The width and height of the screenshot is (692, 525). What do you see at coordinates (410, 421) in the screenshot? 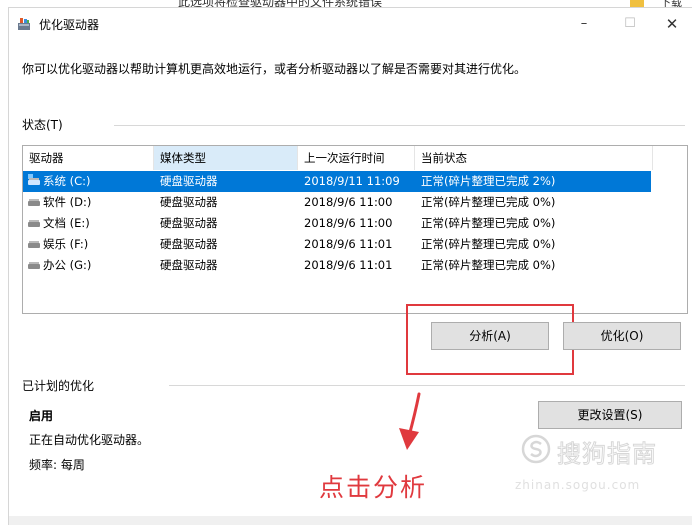
I see `annotation-arrow-icon` at bounding box center [410, 421].